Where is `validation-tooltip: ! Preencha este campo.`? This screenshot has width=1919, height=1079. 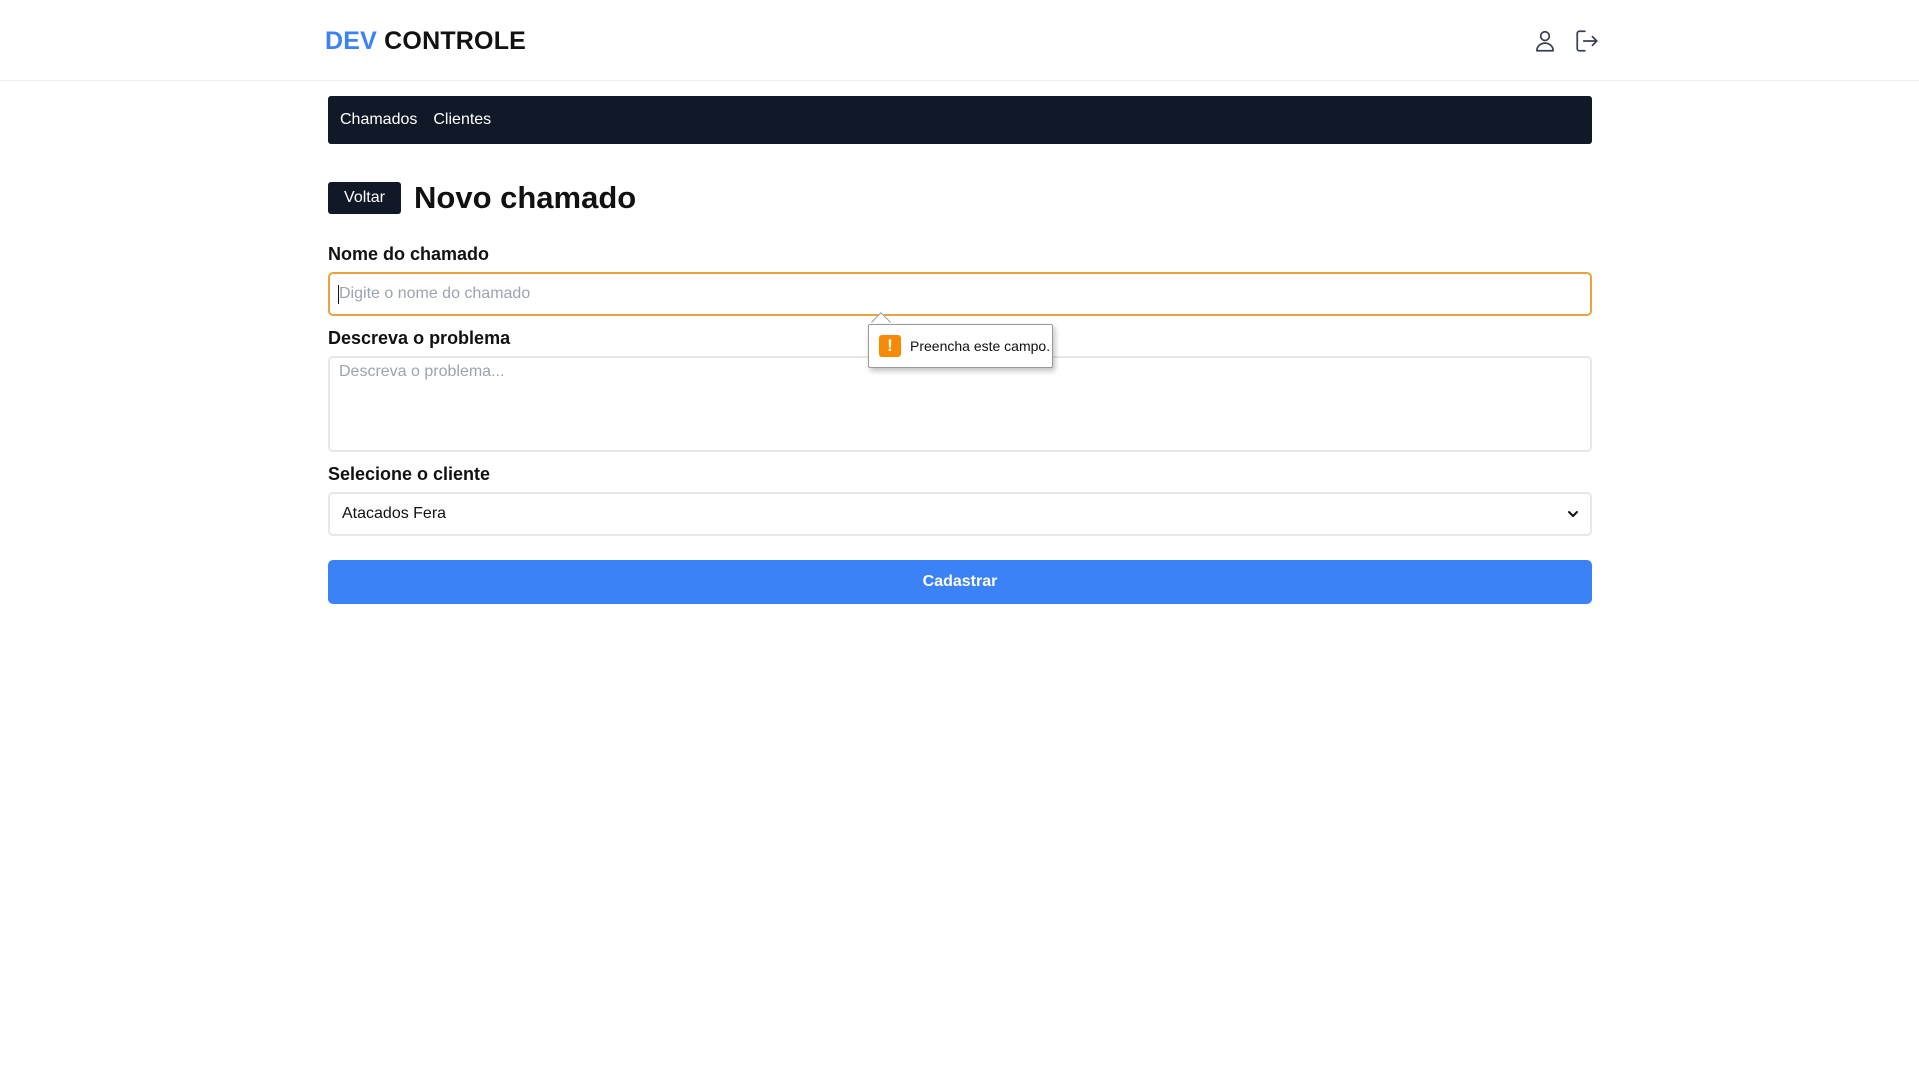 validation-tooltip: ! Preencha este campo. is located at coordinates (960, 346).